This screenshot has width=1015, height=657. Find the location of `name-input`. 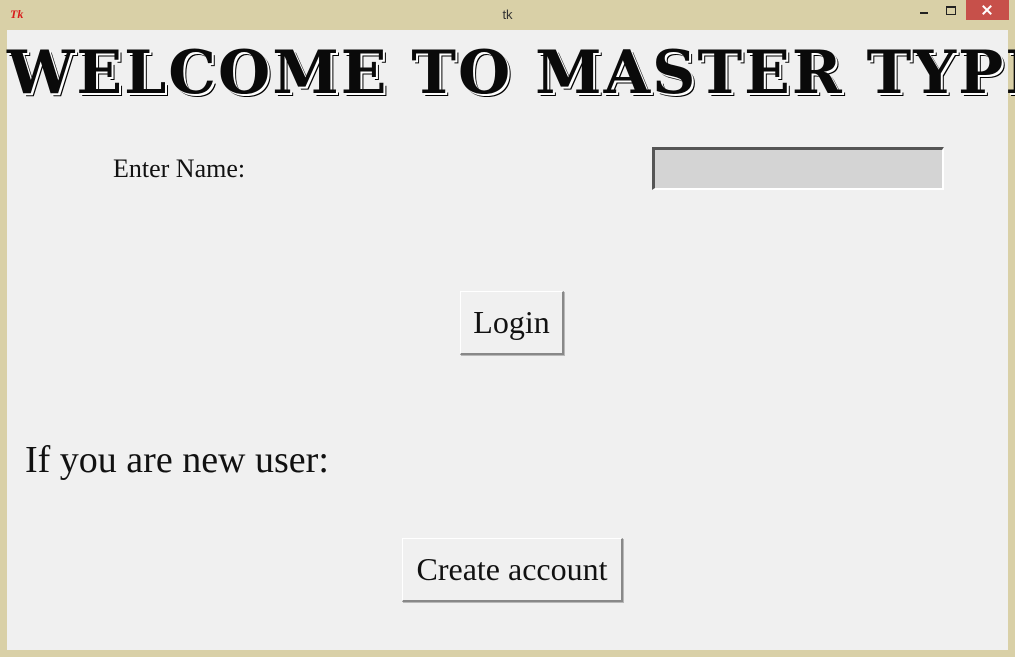

name-input is located at coordinates (798, 168).